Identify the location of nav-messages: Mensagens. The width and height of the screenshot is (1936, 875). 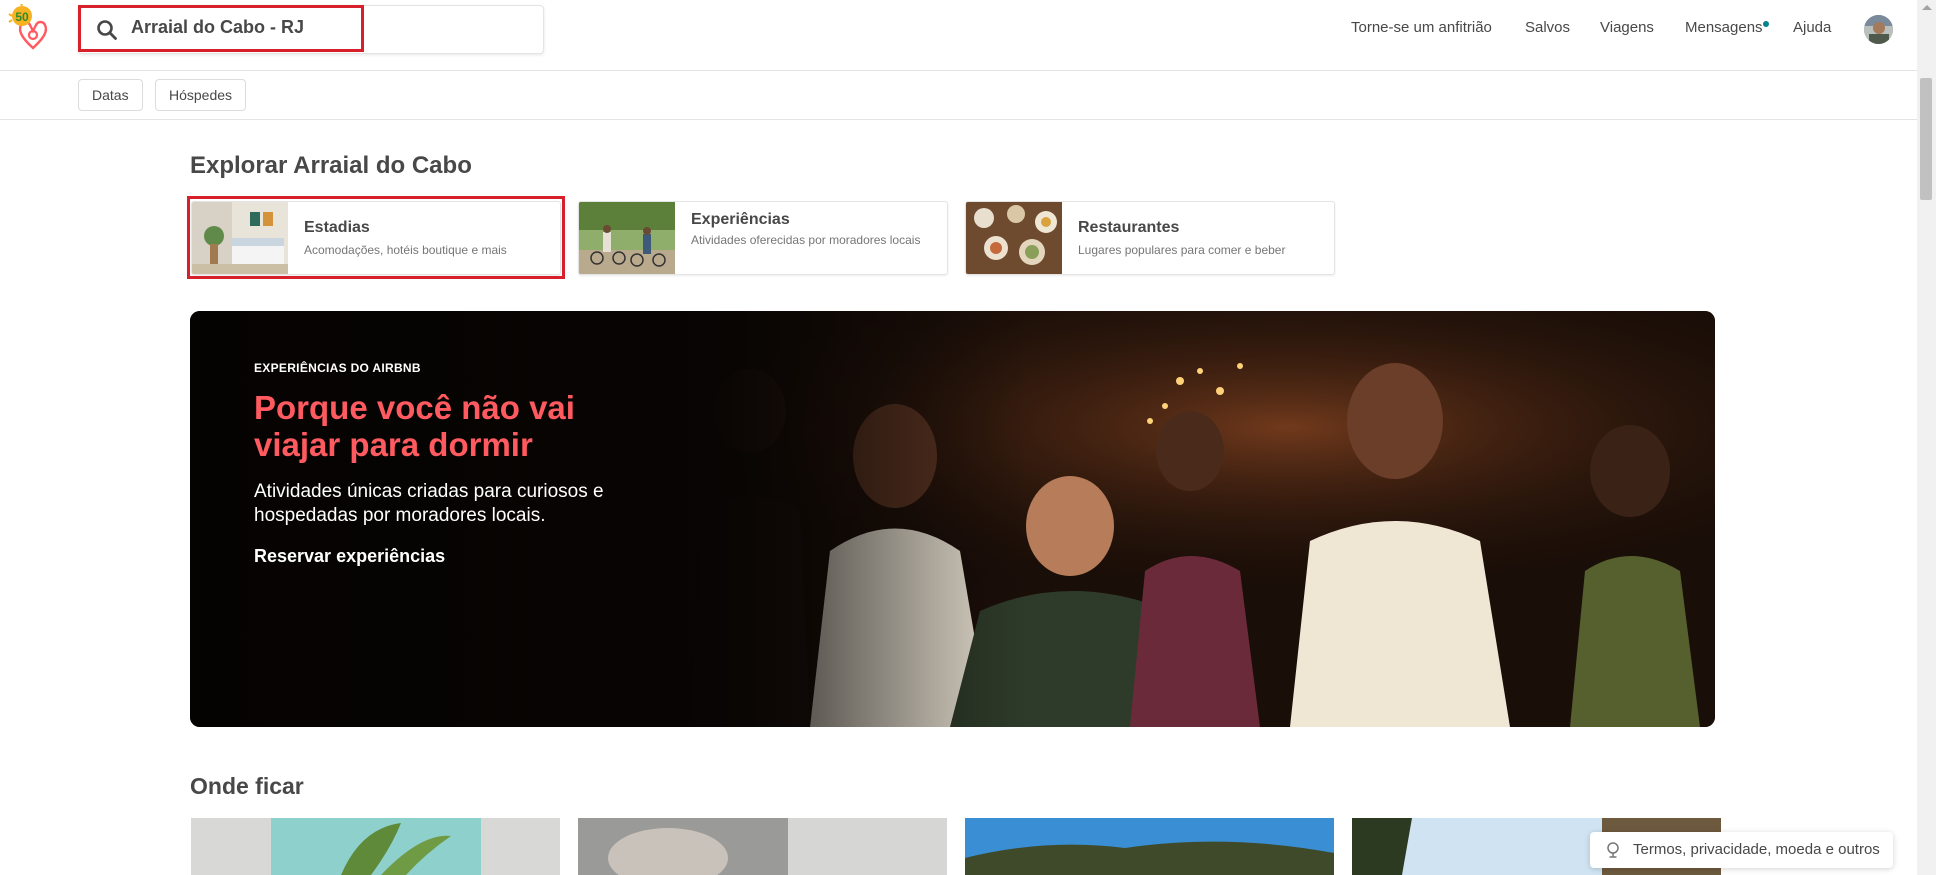
(1724, 27).